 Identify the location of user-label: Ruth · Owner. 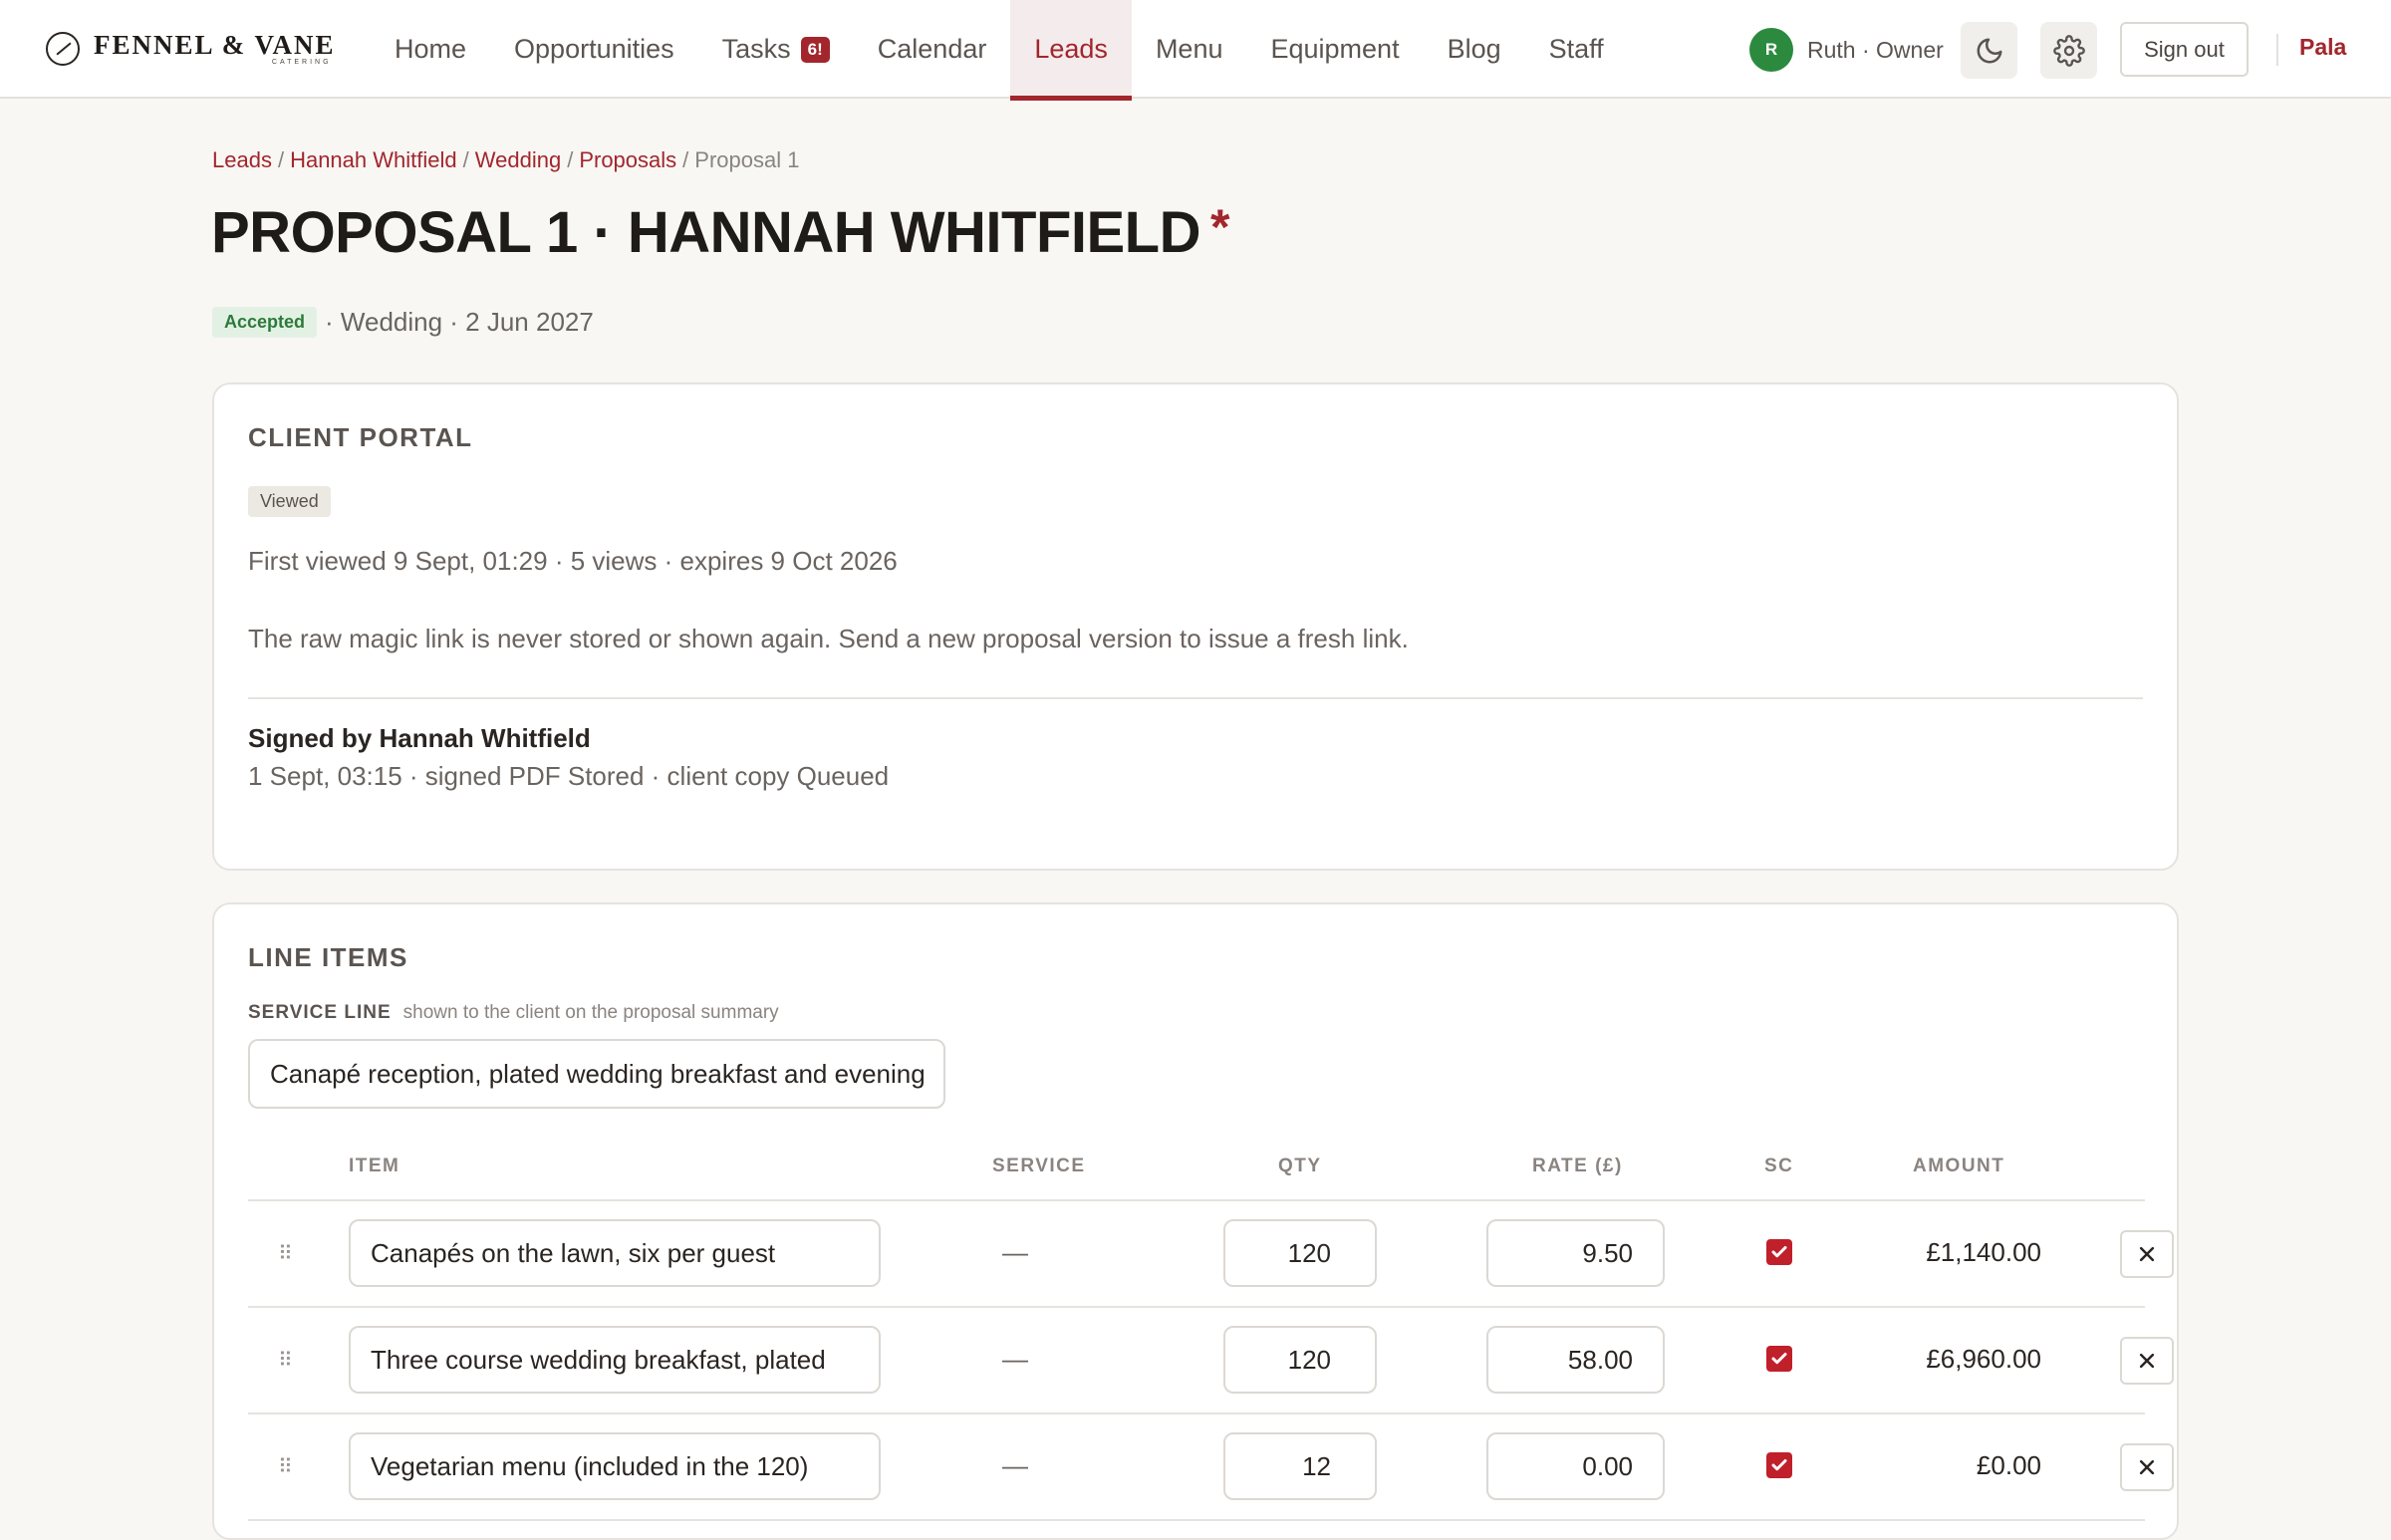
(1876, 49).